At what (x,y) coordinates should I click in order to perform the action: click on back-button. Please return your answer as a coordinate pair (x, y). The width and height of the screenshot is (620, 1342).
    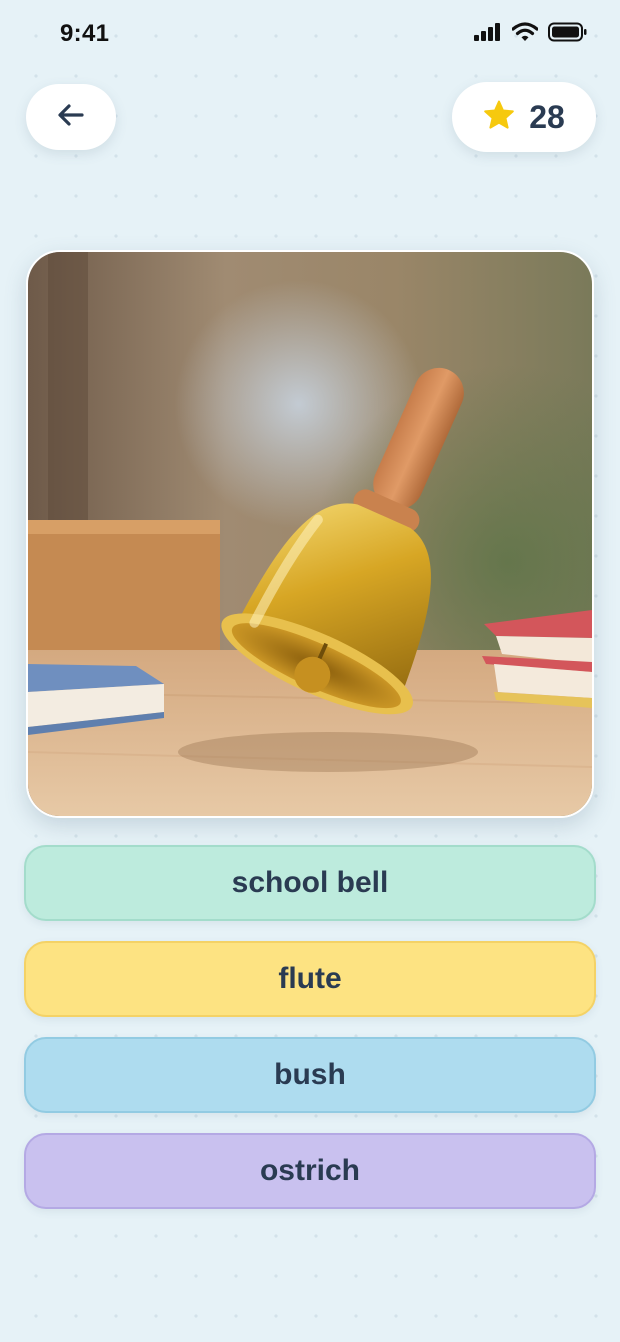
    Looking at the image, I should click on (71, 117).